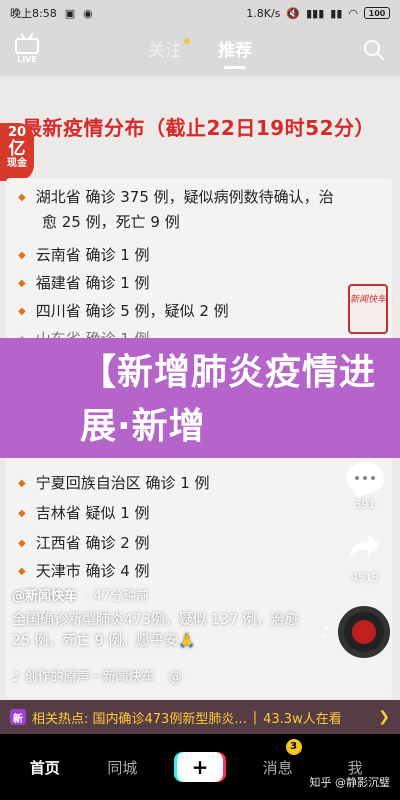  Describe the element at coordinates (324, 631) in the screenshot. I see `floating-note-icon: ♪` at that location.